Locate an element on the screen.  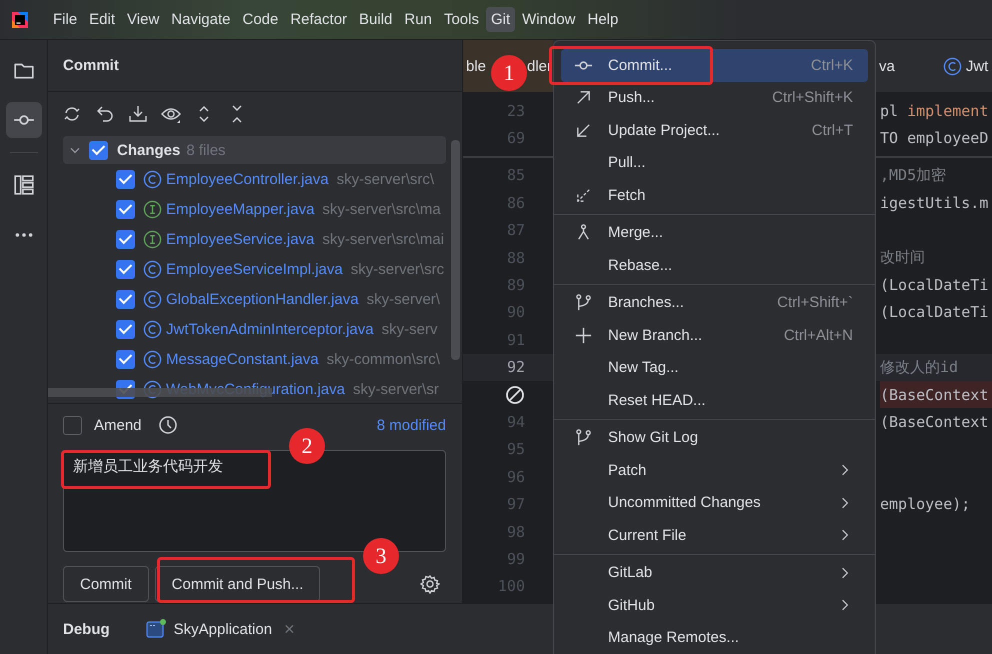
clock-icon is located at coordinates (168, 425).